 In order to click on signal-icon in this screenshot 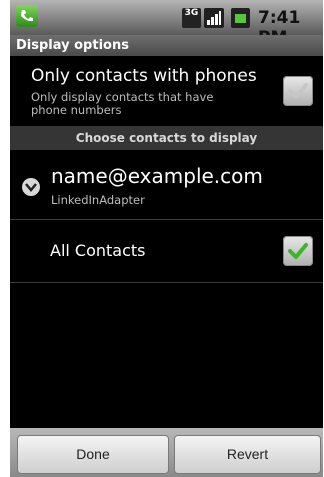, I will do `click(214, 18)`.